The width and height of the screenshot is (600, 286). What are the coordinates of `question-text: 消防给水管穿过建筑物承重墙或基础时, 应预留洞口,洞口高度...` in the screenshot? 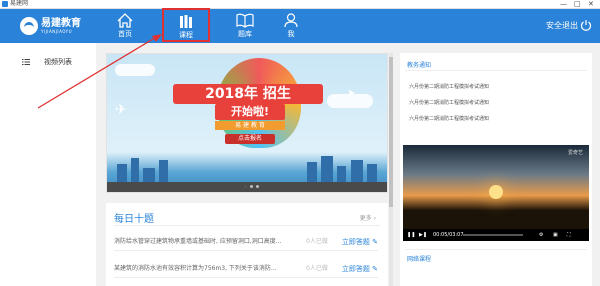 It's located at (209, 241).